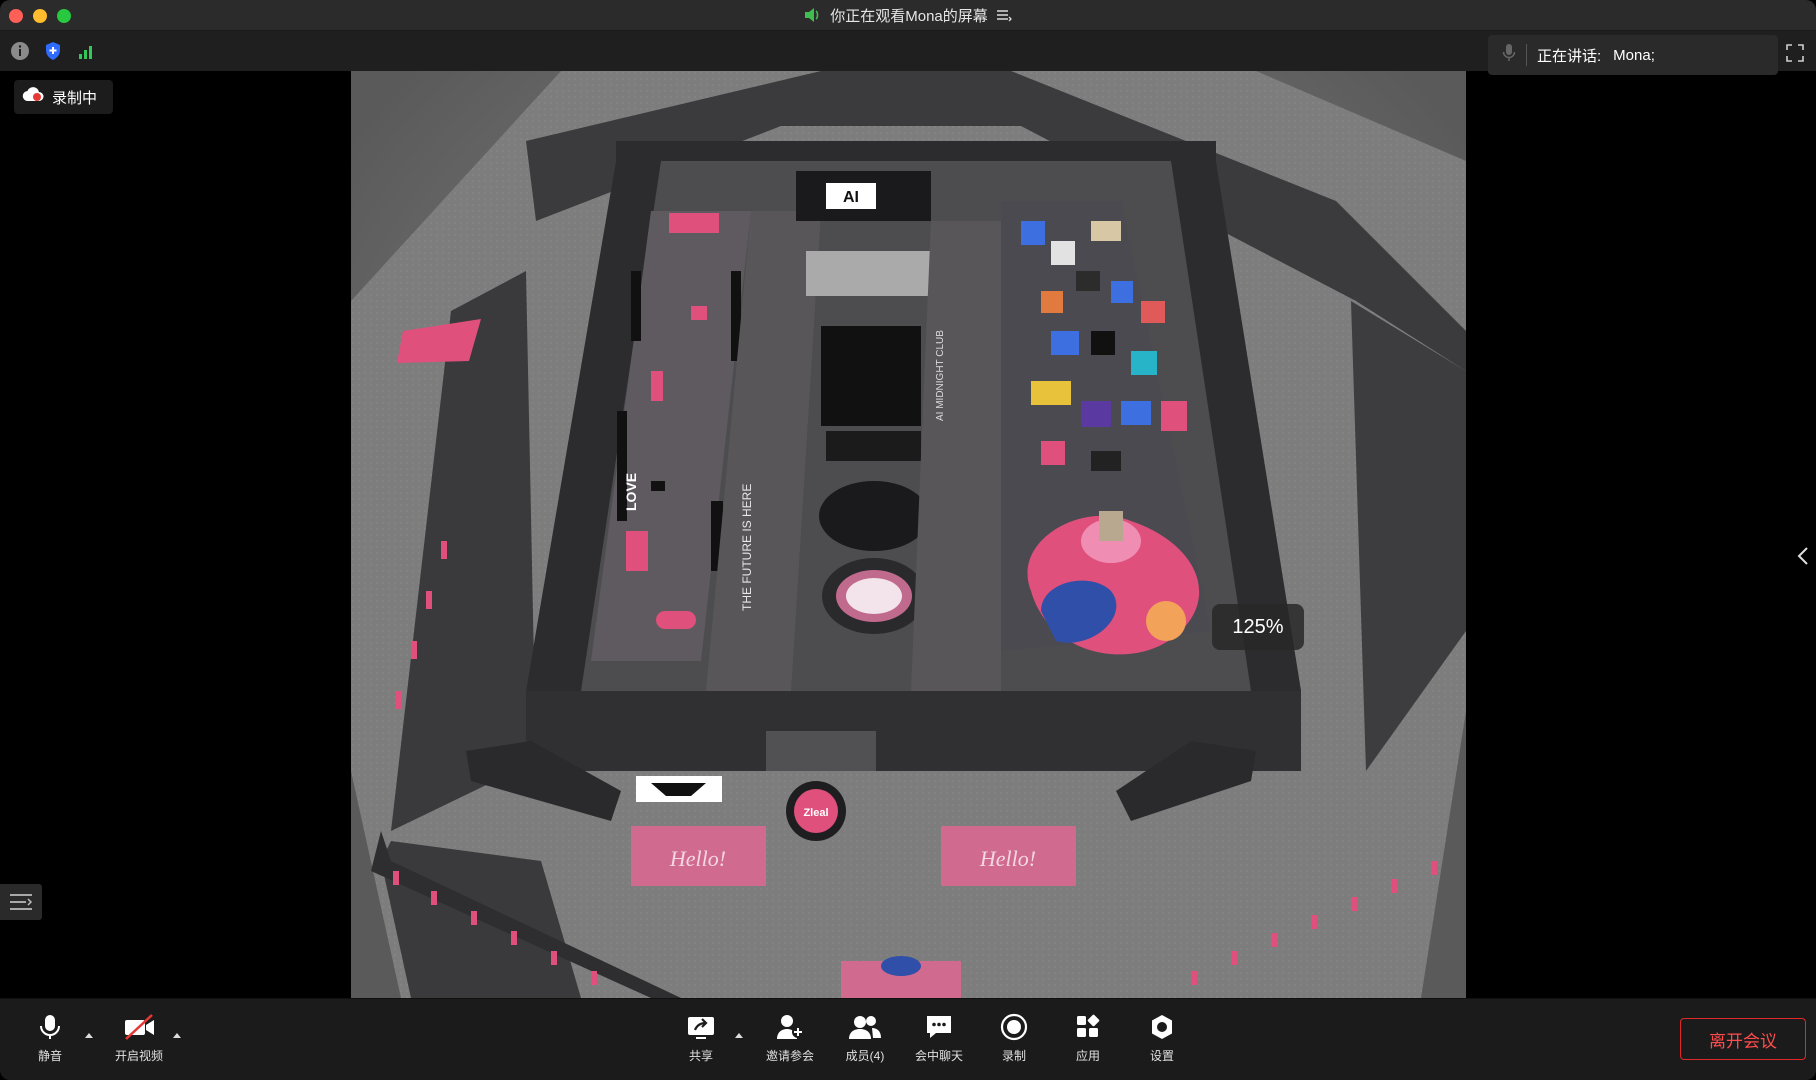 The height and width of the screenshot is (1080, 1816). What do you see at coordinates (747, 547) in the screenshot?
I see `future-banner: THE FUTURE IS HERE` at bounding box center [747, 547].